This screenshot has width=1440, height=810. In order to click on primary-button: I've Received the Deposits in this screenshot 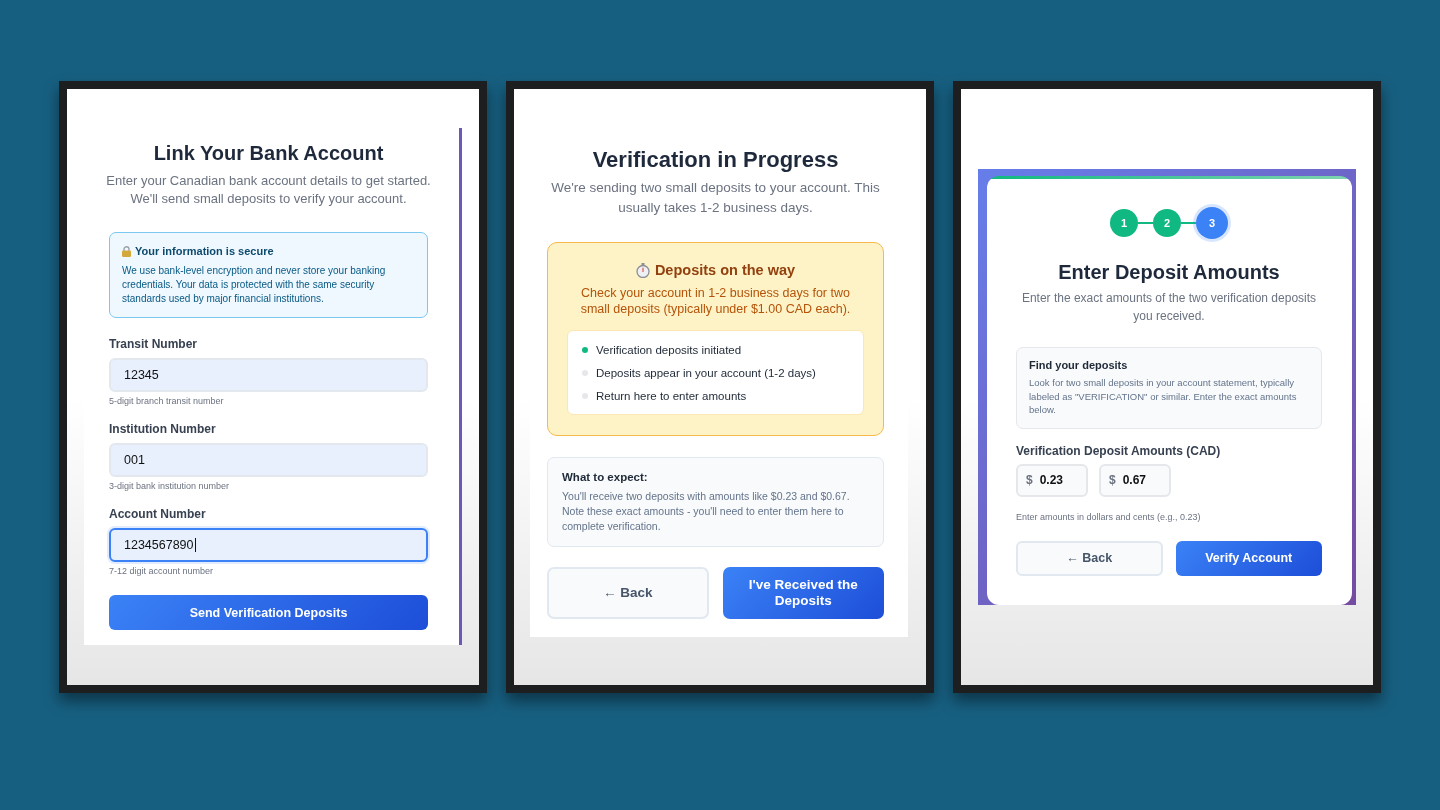, I will do `click(803, 593)`.